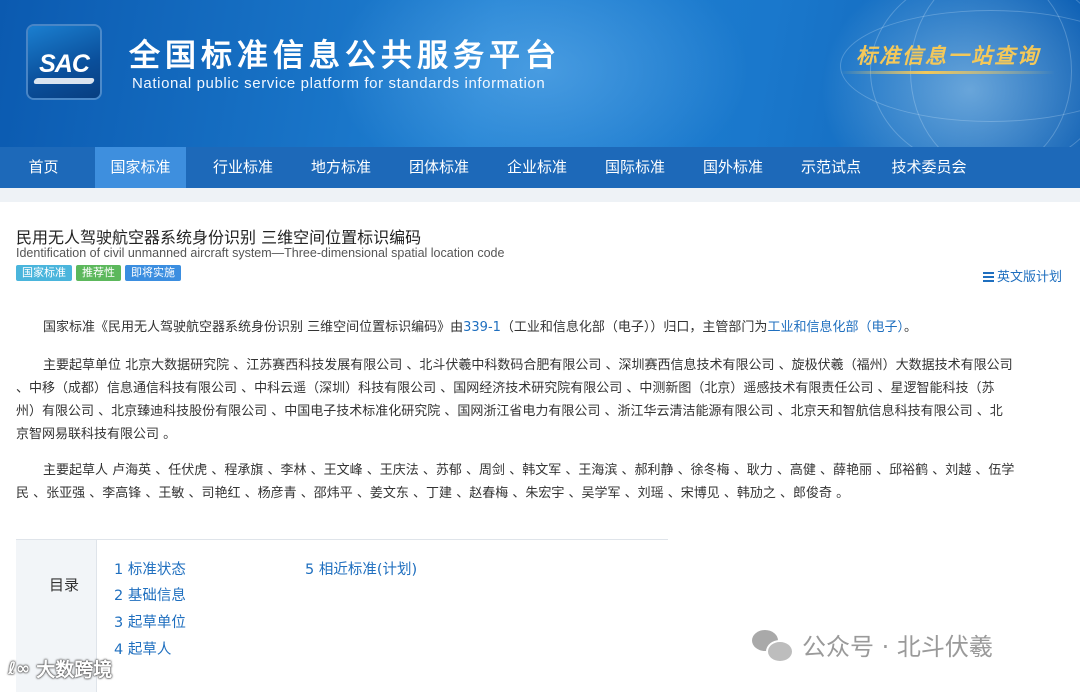 Image resolution: width=1080 pixels, height=692 pixels. I want to click on toc-item-drafters: 4 起草人, so click(142, 648).